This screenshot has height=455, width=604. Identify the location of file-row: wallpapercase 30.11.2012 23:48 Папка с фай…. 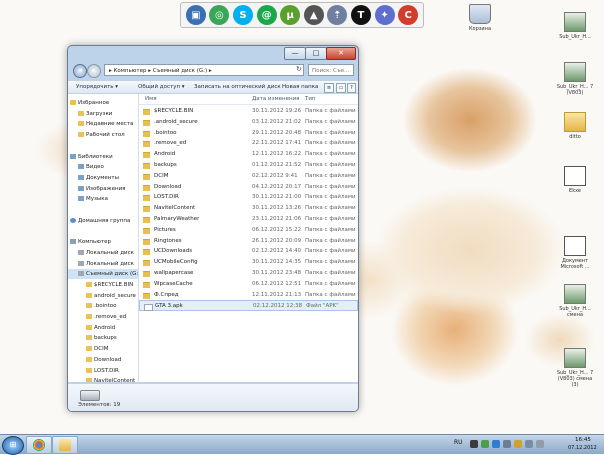
(248, 273).